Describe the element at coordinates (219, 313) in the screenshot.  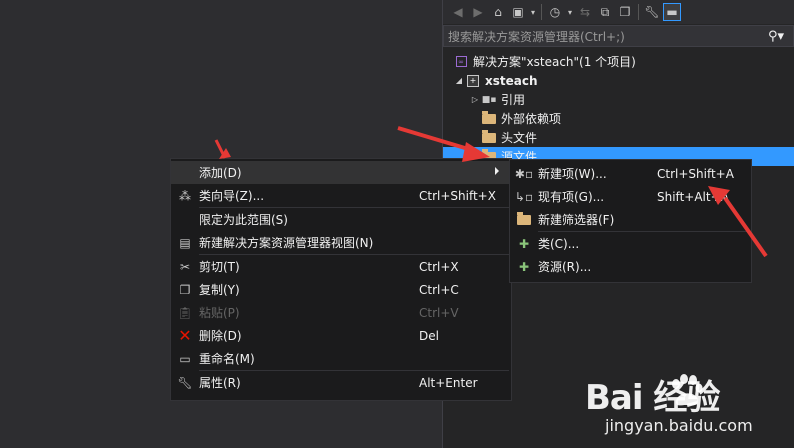
I see `menu-item-label: 粘贴(P)` at that location.